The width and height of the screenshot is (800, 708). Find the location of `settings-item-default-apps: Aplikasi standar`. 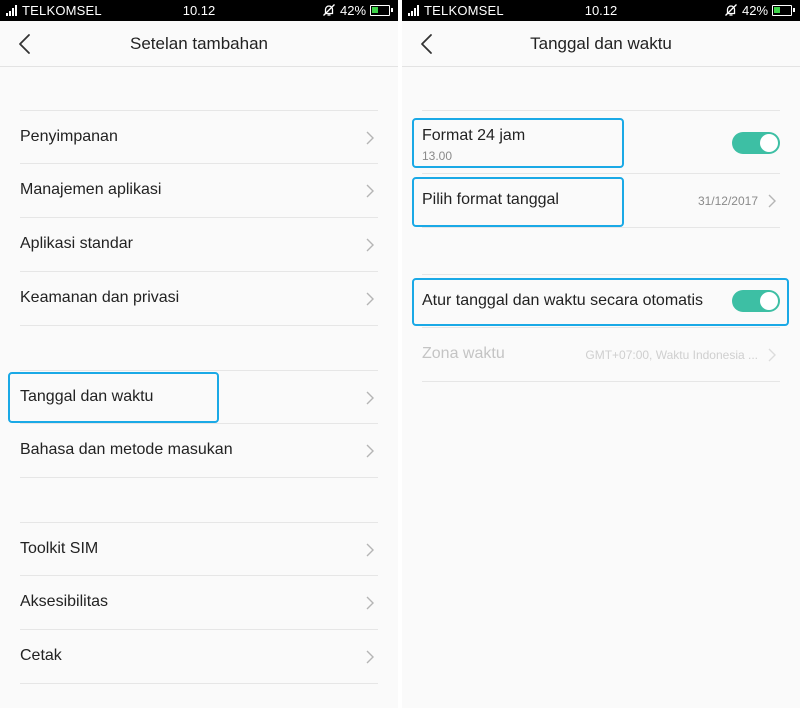

settings-item-default-apps: Aplikasi standar is located at coordinates (199, 245).